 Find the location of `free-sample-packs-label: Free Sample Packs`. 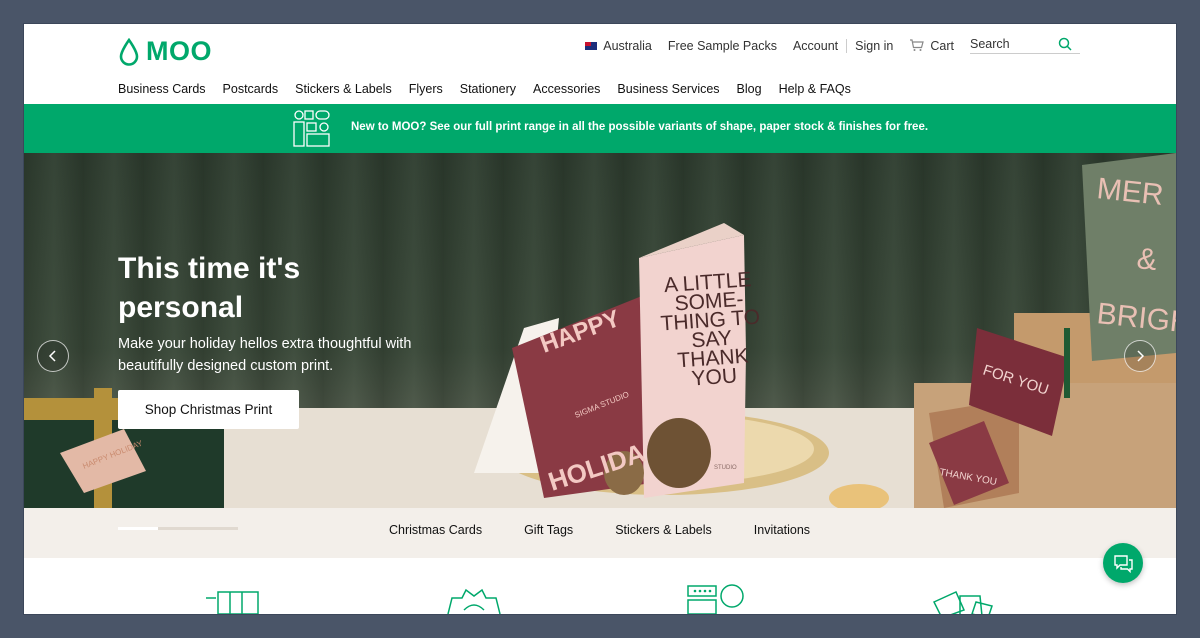

free-sample-packs-label: Free Sample Packs is located at coordinates (722, 45).